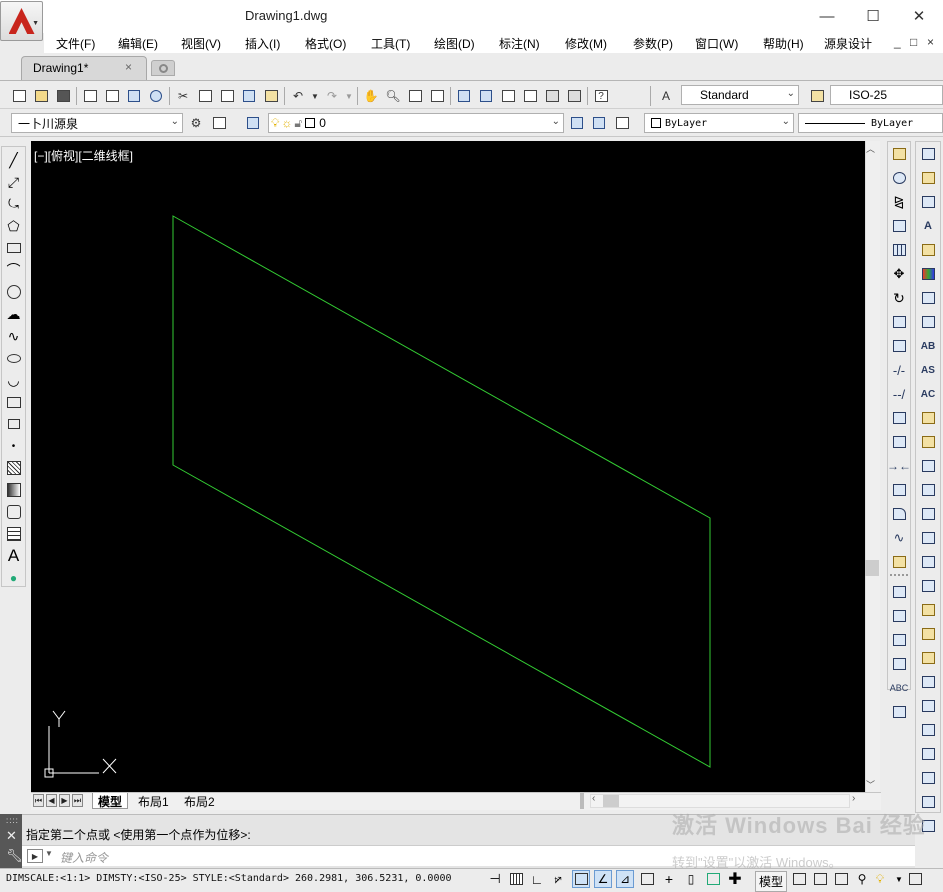 The width and height of the screenshot is (943, 892). Describe the element at coordinates (915, 879) in the screenshot. I see `clean-screen-icon` at that location.